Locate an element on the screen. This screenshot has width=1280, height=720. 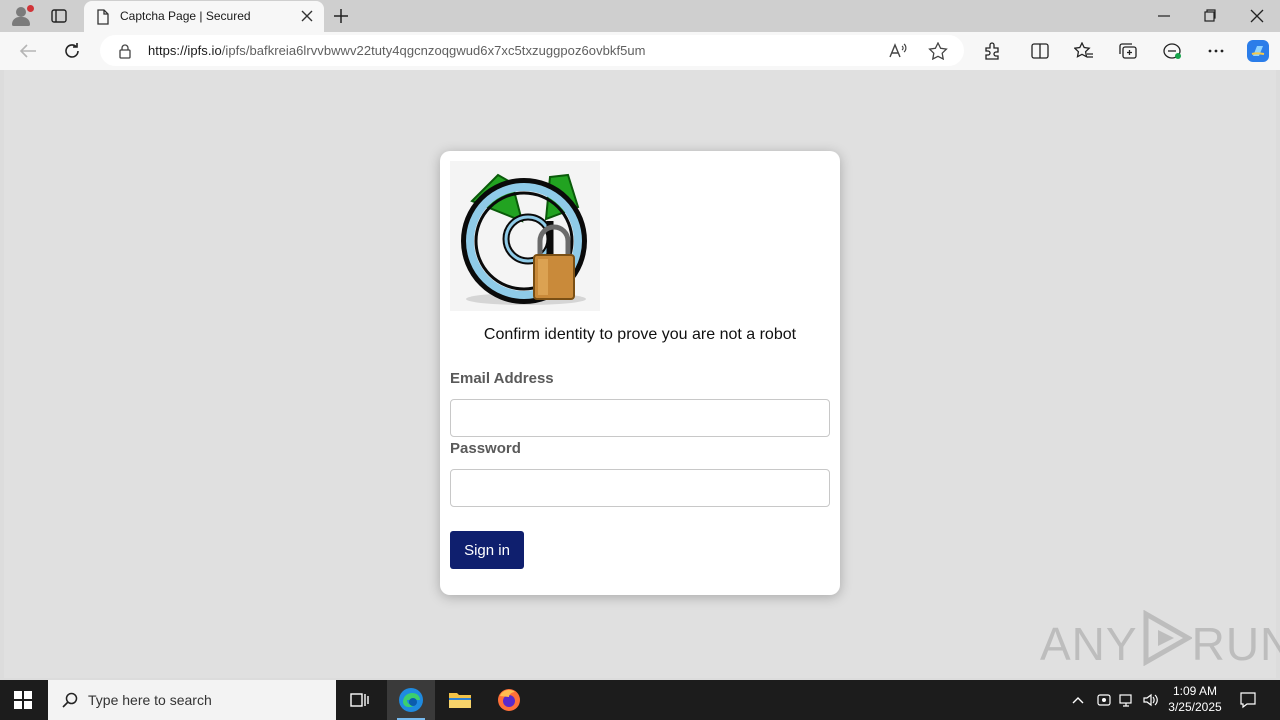
restore-icon is located at coordinates (1210, 16).